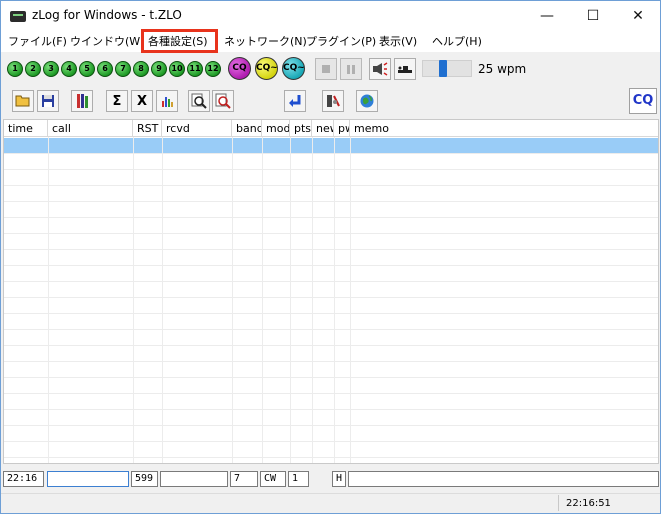 The width and height of the screenshot is (661, 514). I want to click on x-icon: X, so click(142, 101).